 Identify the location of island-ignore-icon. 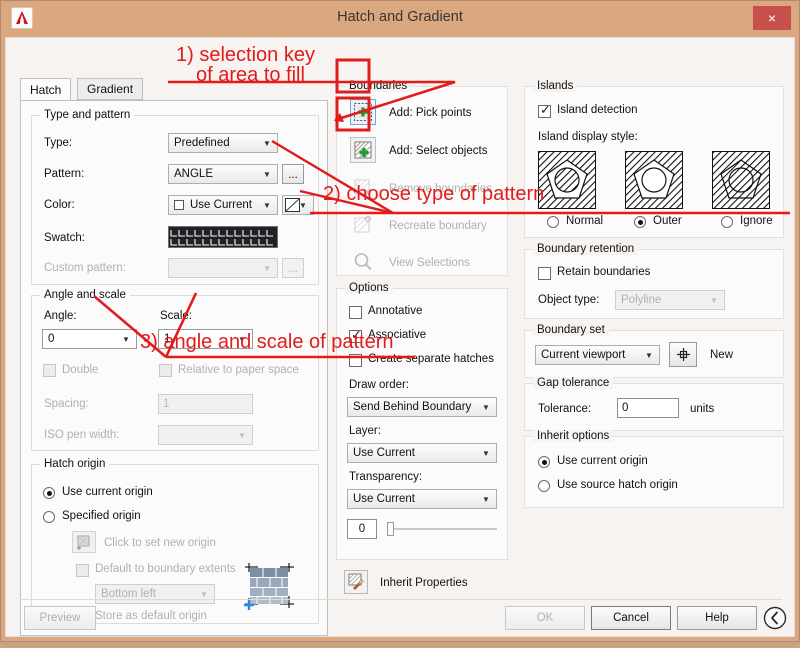
(741, 180).